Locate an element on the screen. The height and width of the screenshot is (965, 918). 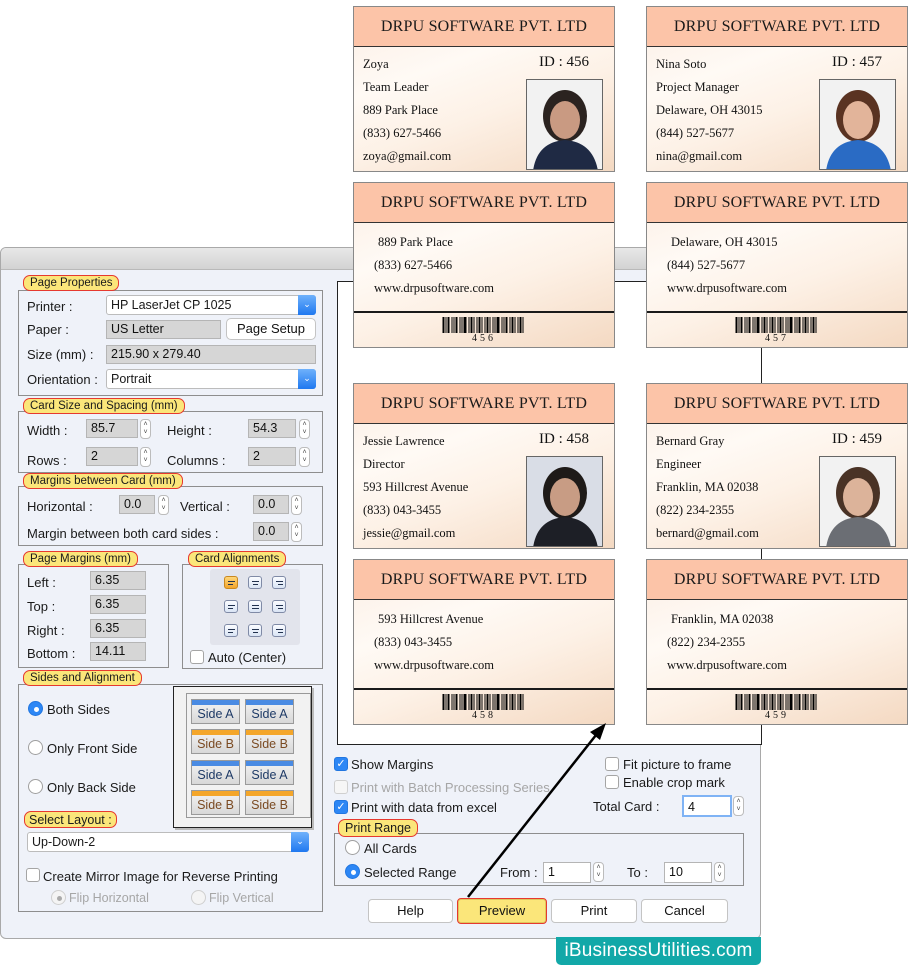
layout-select: Up-Down-2 ⌄ is located at coordinates (168, 842).